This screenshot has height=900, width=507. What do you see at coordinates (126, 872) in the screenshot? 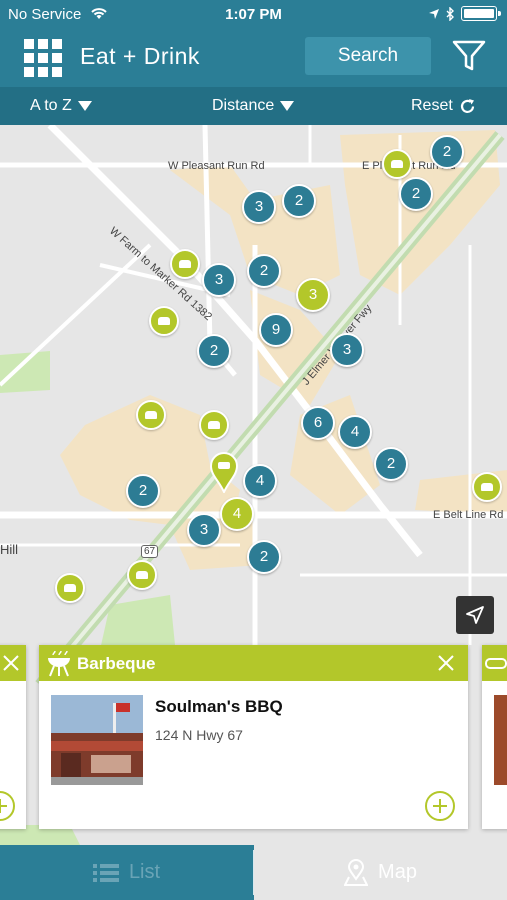
I see `tab-list: List` at bounding box center [126, 872].